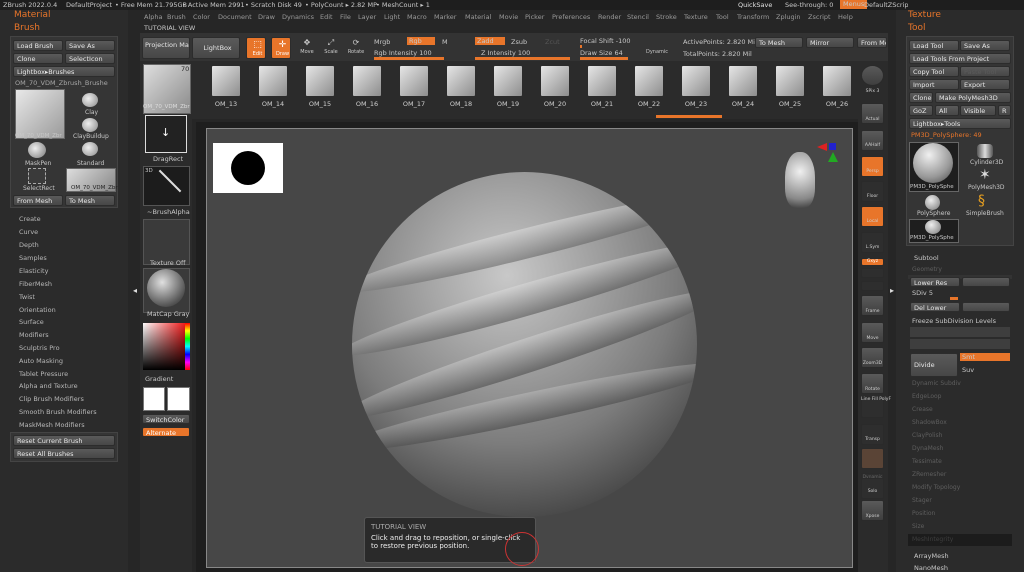 This screenshot has height=572, width=1024. What do you see at coordinates (657, 52) in the screenshot?
I see `dynamic-toggle: Dynamic` at bounding box center [657, 52].